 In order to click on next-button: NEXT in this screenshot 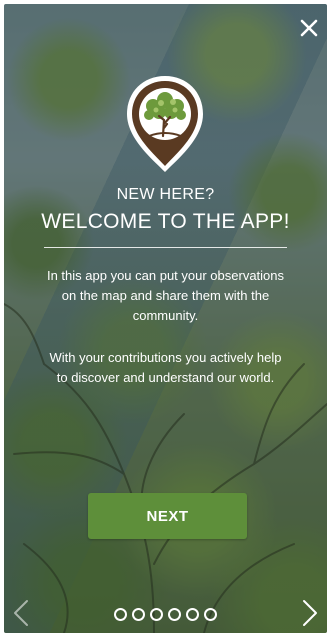, I will do `click(167, 516)`.